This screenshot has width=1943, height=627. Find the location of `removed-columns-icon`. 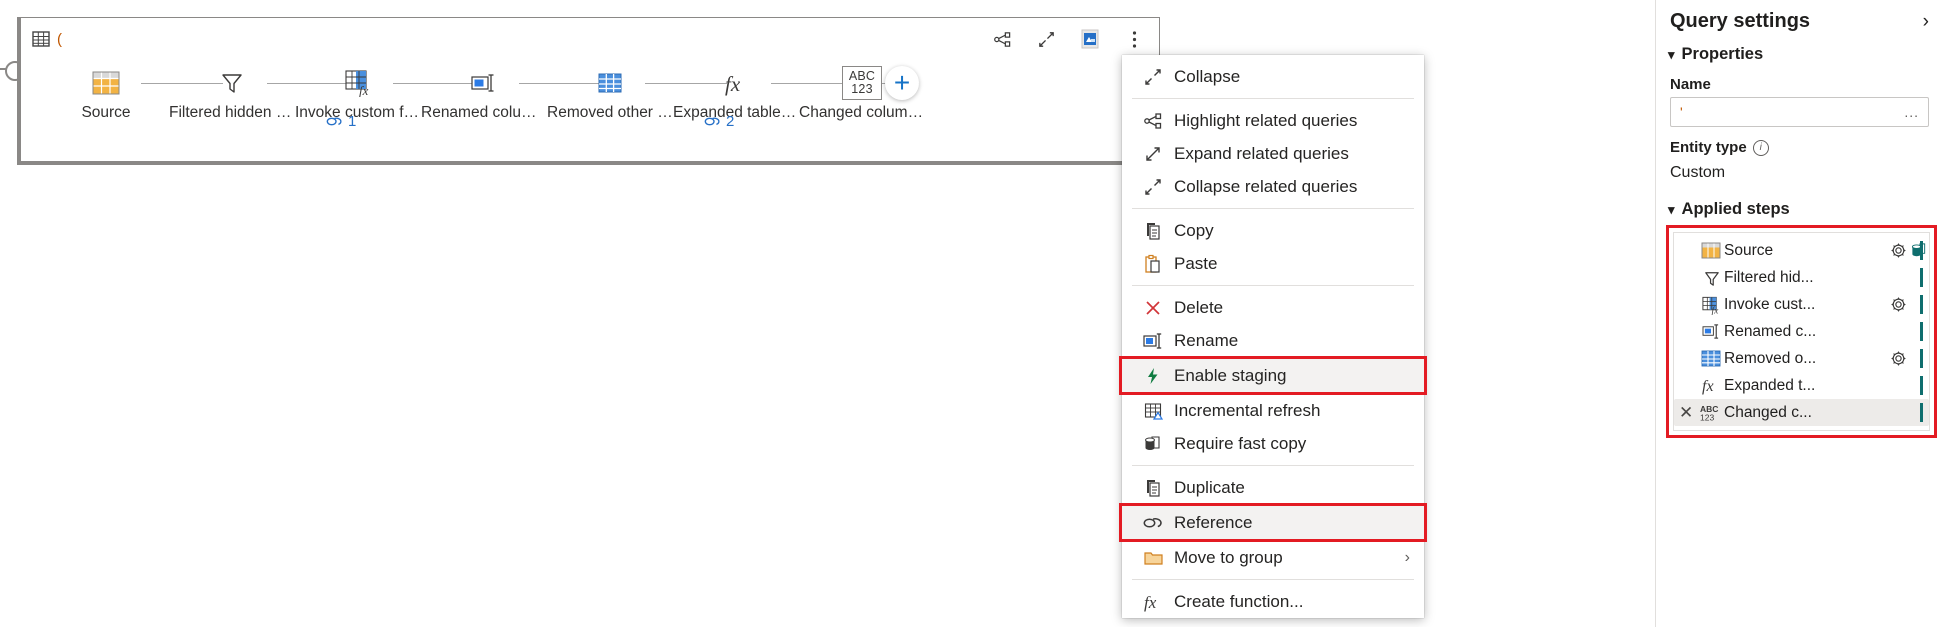

removed-columns-icon is located at coordinates (1711, 358).